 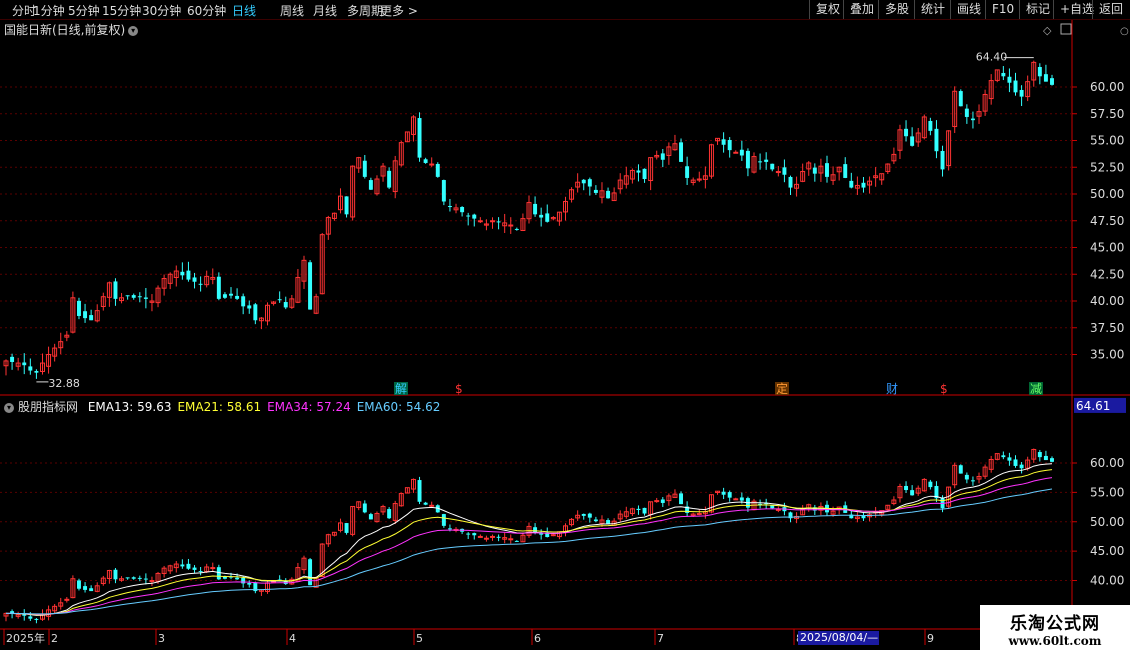 I want to click on time-axis-label: 3, so click(x=161, y=638).